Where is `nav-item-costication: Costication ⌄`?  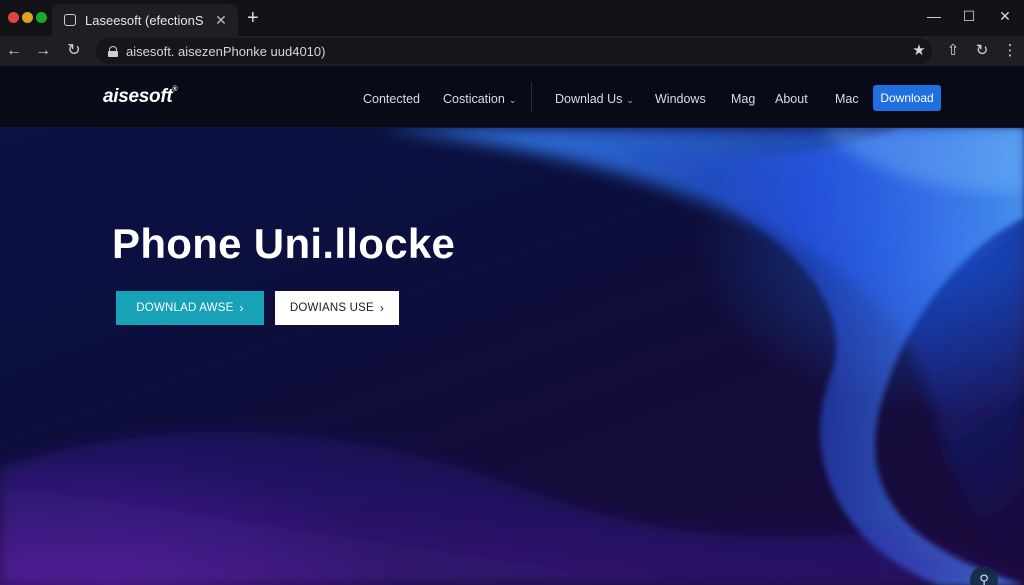 nav-item-costication: Costication ⌄ is located at coordinates (479, 99).